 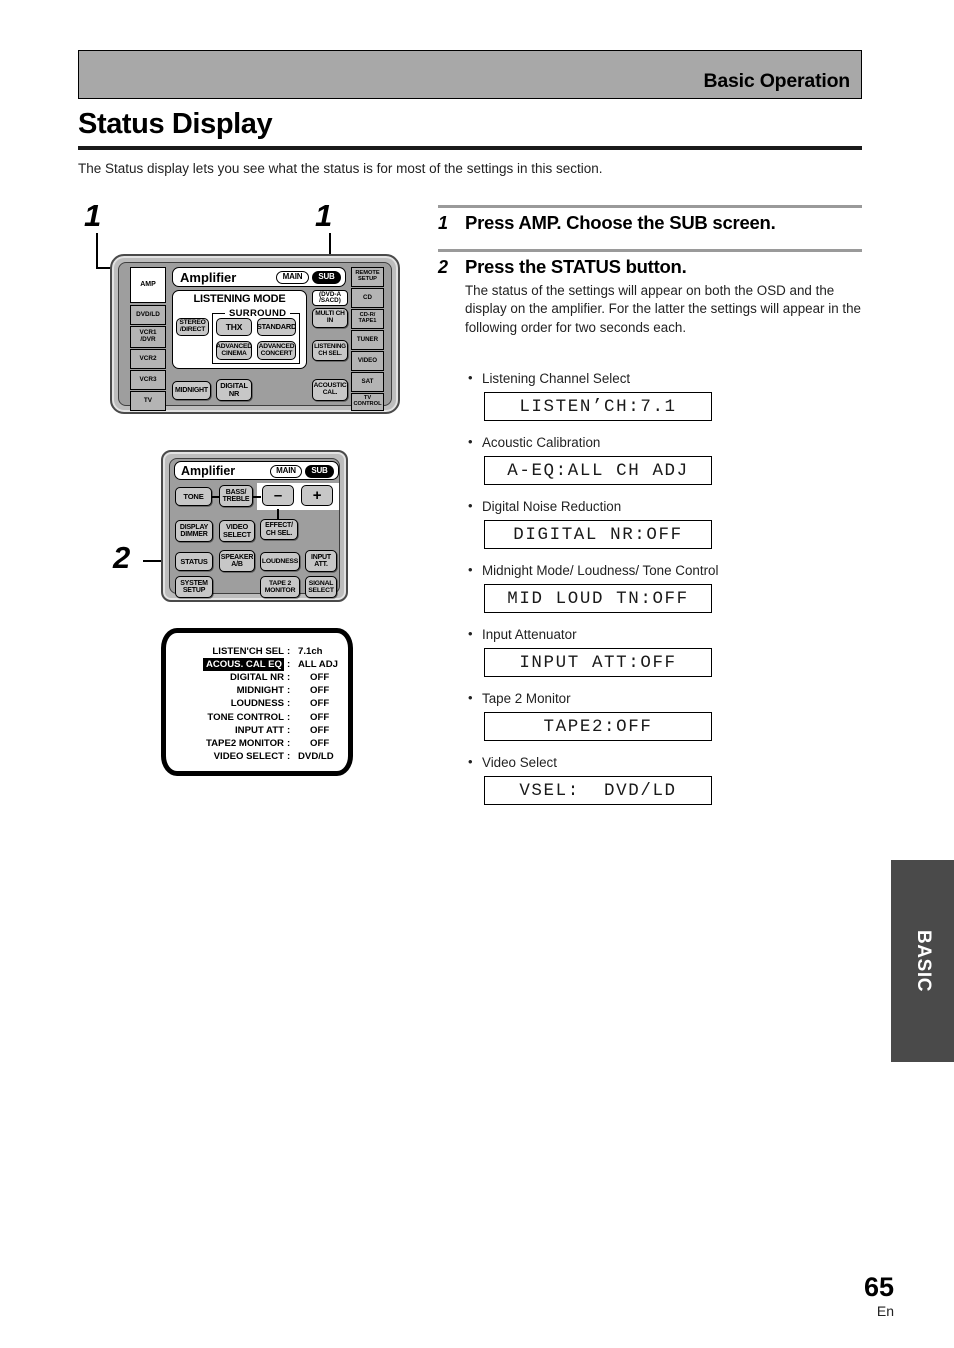 What do you see at coordinates (276, 327) in the screenshot?
I see `remote-standard-button: STANDARD` at bounding box center [276, 327].